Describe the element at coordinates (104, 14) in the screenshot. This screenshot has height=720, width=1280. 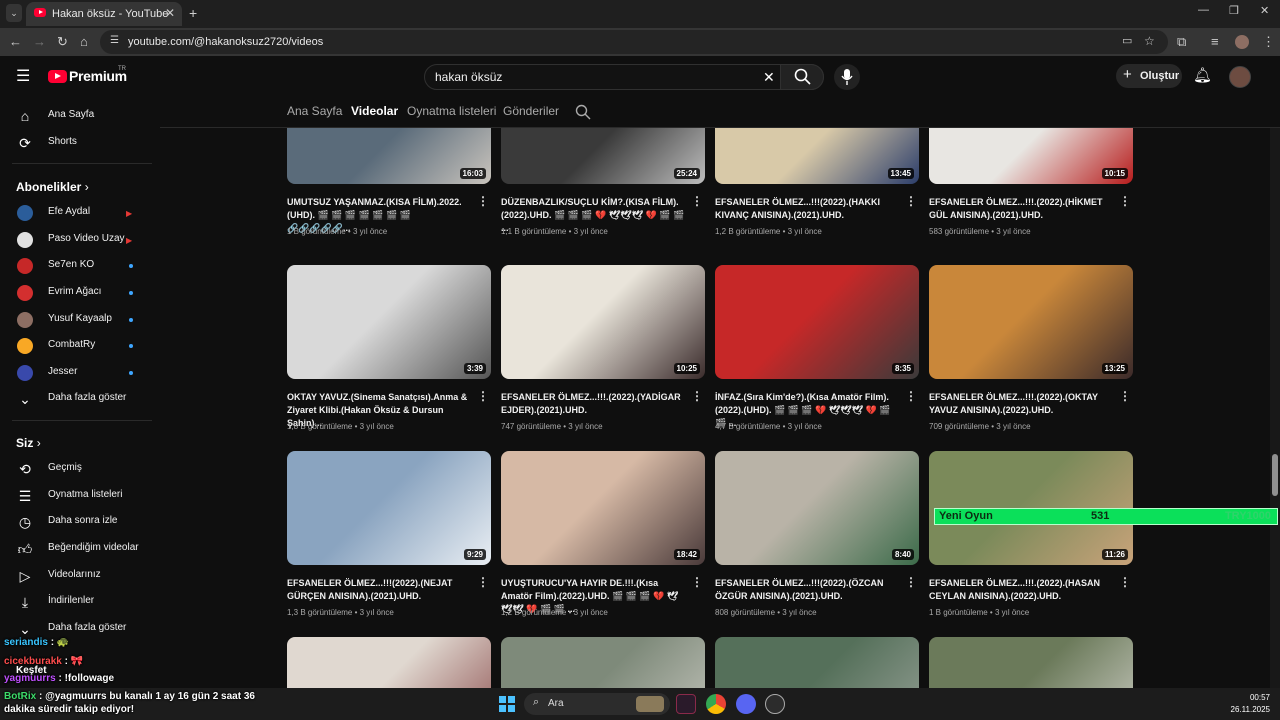
I see `browser-tab: Hakan öksüz - YouTube ✕` at that location.